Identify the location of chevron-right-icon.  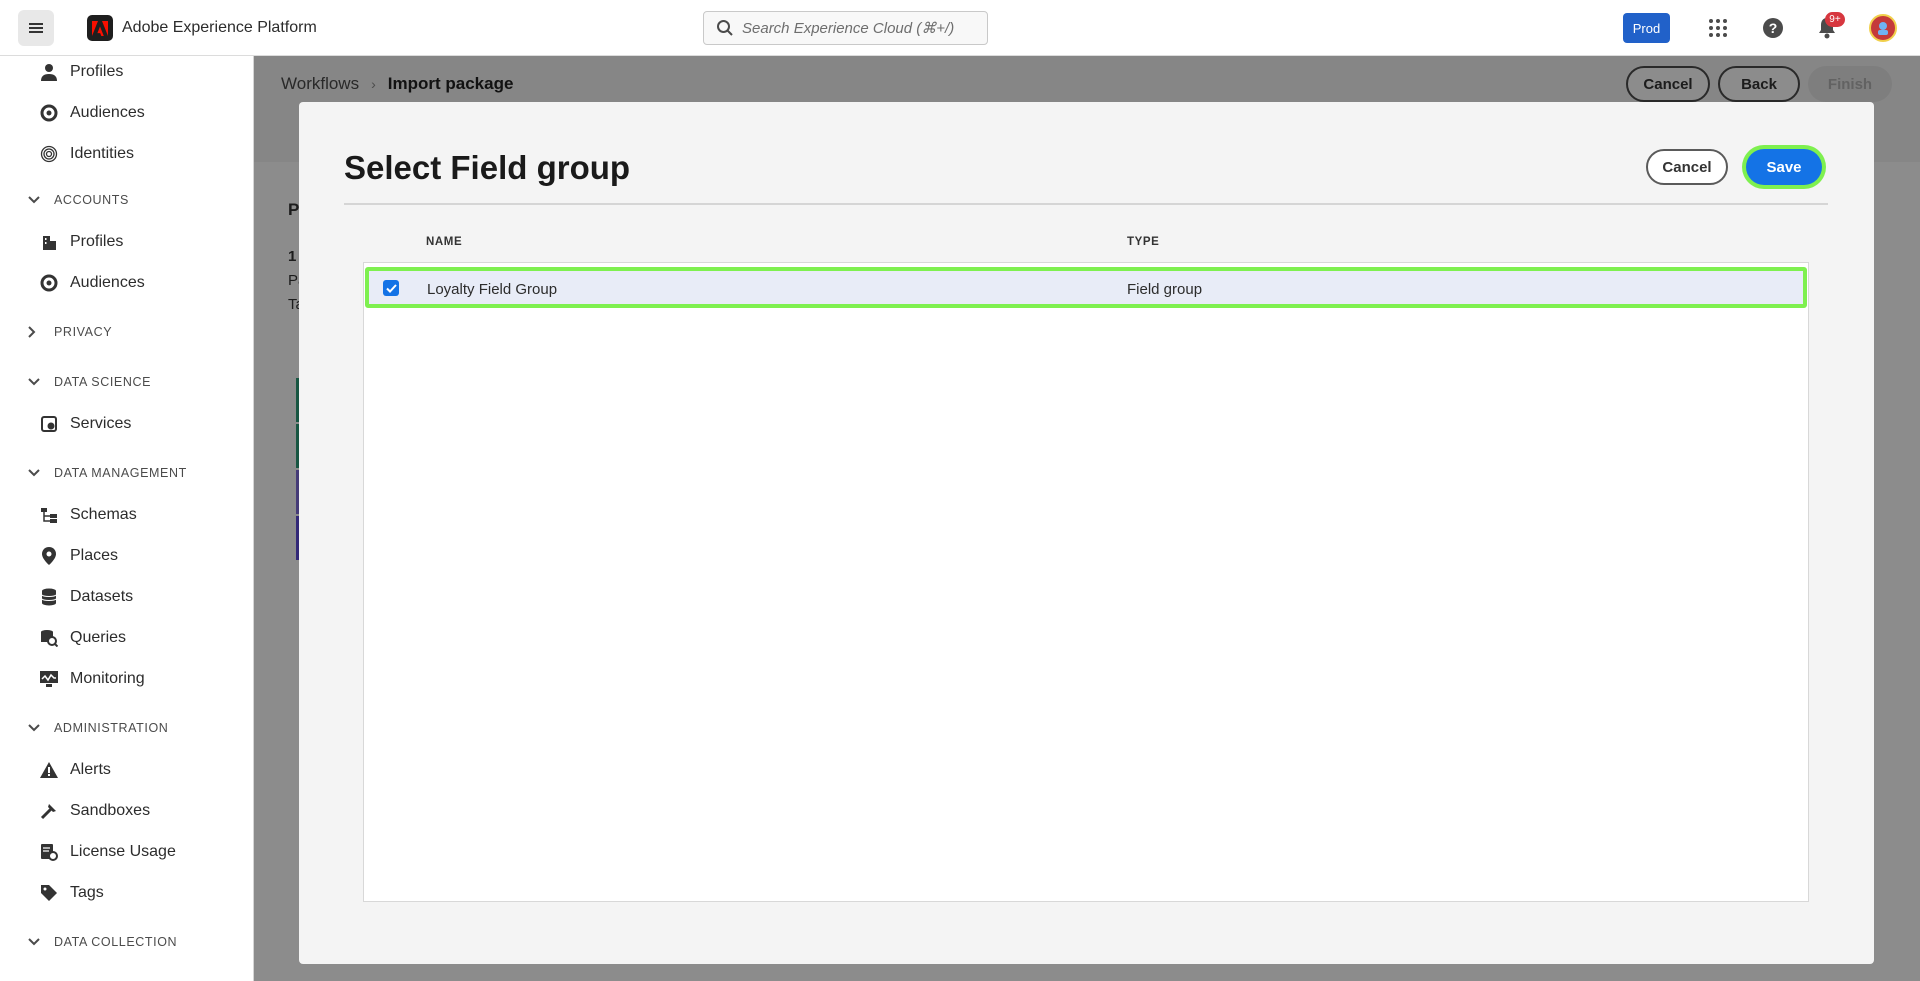
(35, 332).